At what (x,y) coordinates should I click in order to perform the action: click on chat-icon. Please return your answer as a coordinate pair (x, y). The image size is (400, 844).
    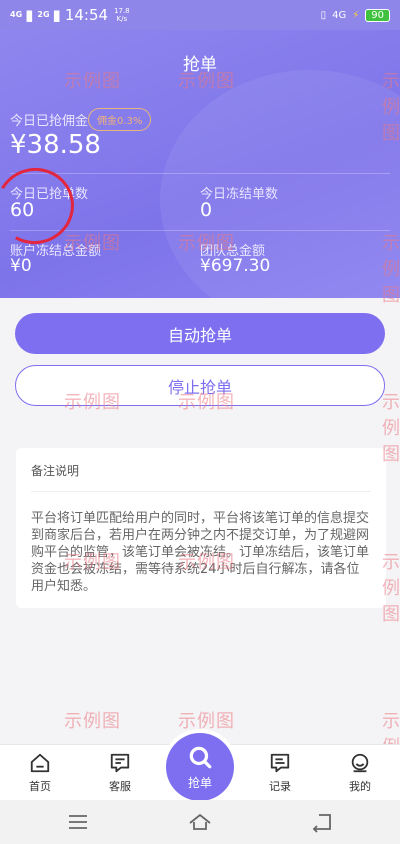
    Looking at the image, I should click on (120, 763).